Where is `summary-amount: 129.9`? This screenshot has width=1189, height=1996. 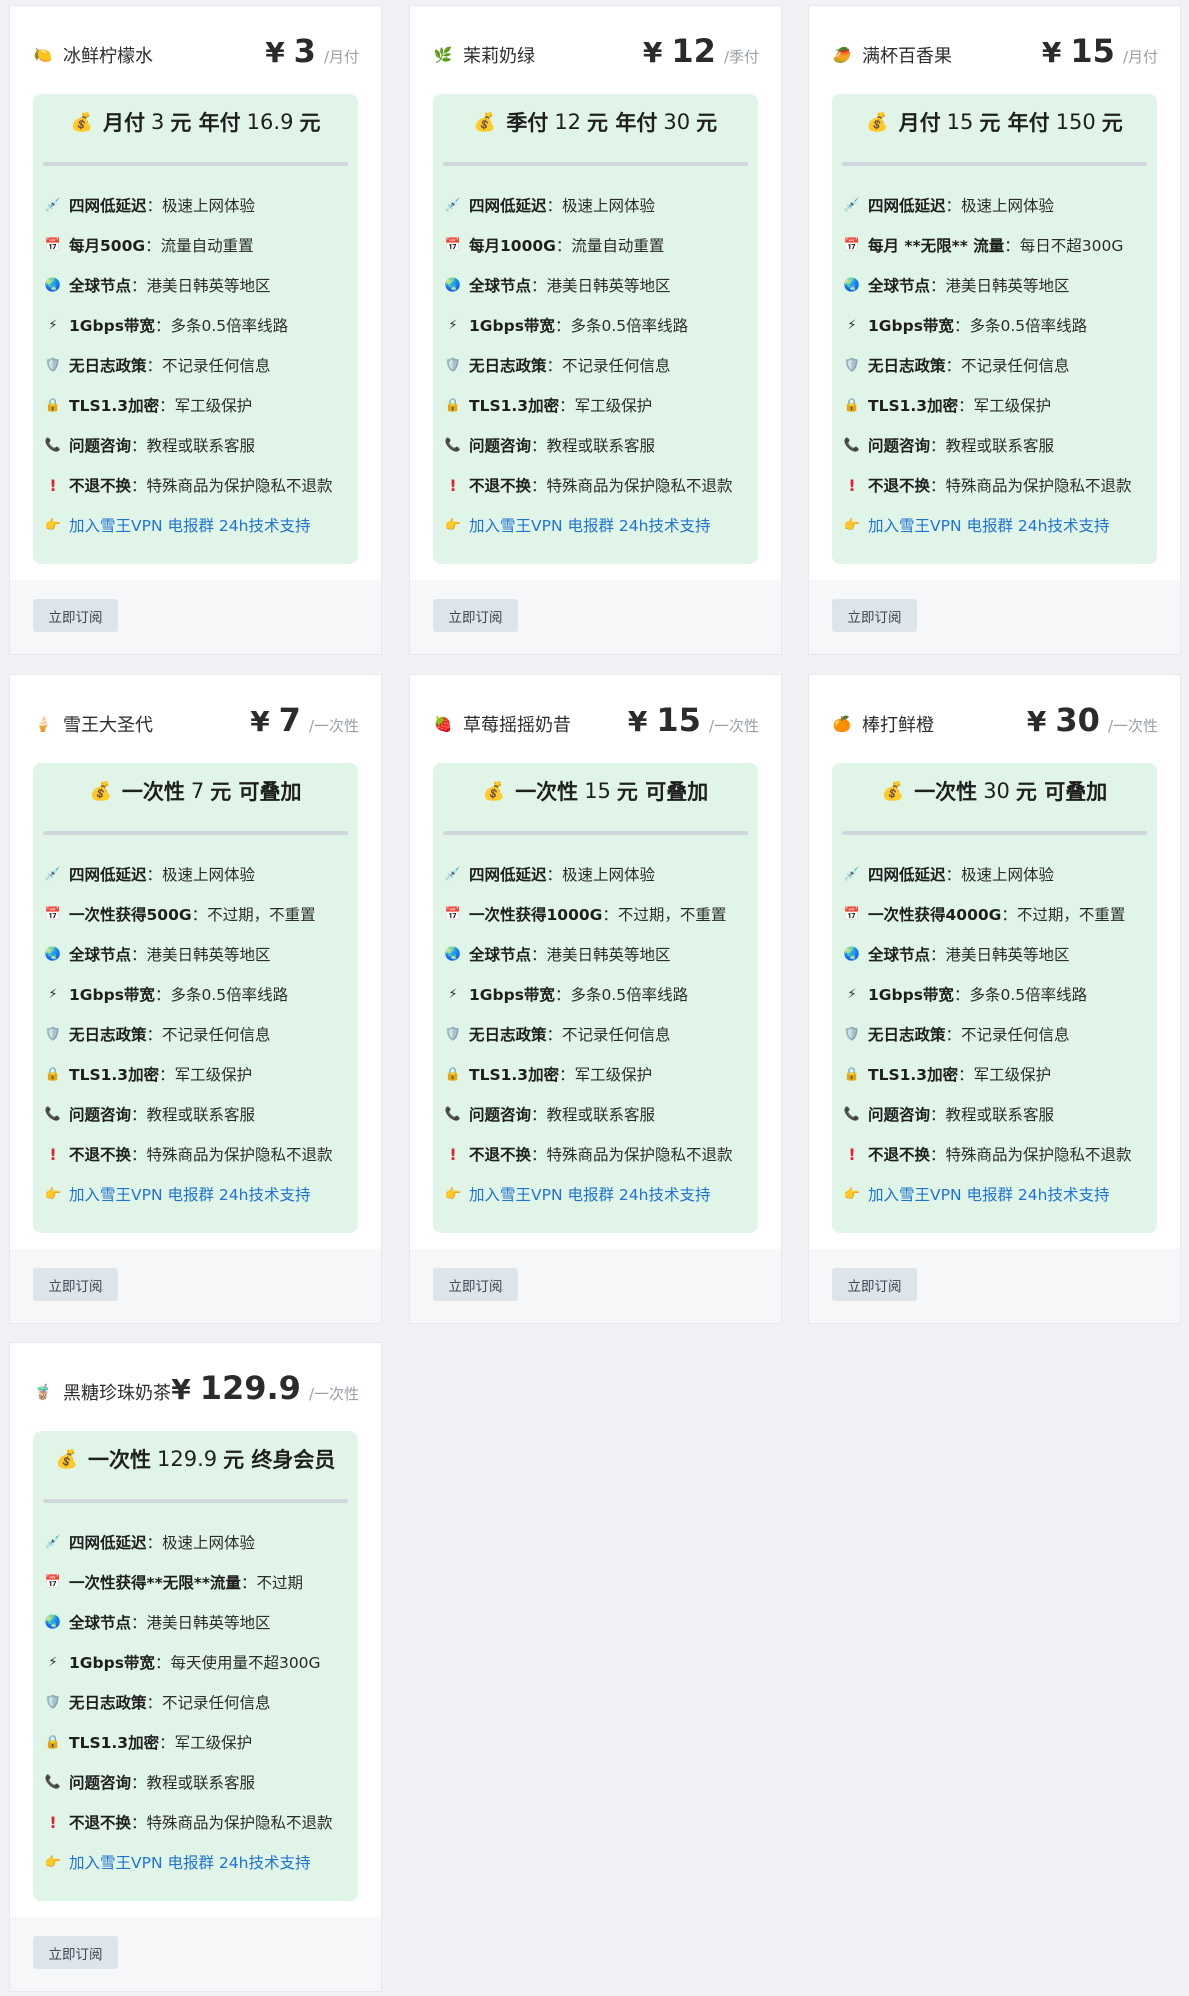 summary-amount: 129.9 is located at coordinates (187, 1459).